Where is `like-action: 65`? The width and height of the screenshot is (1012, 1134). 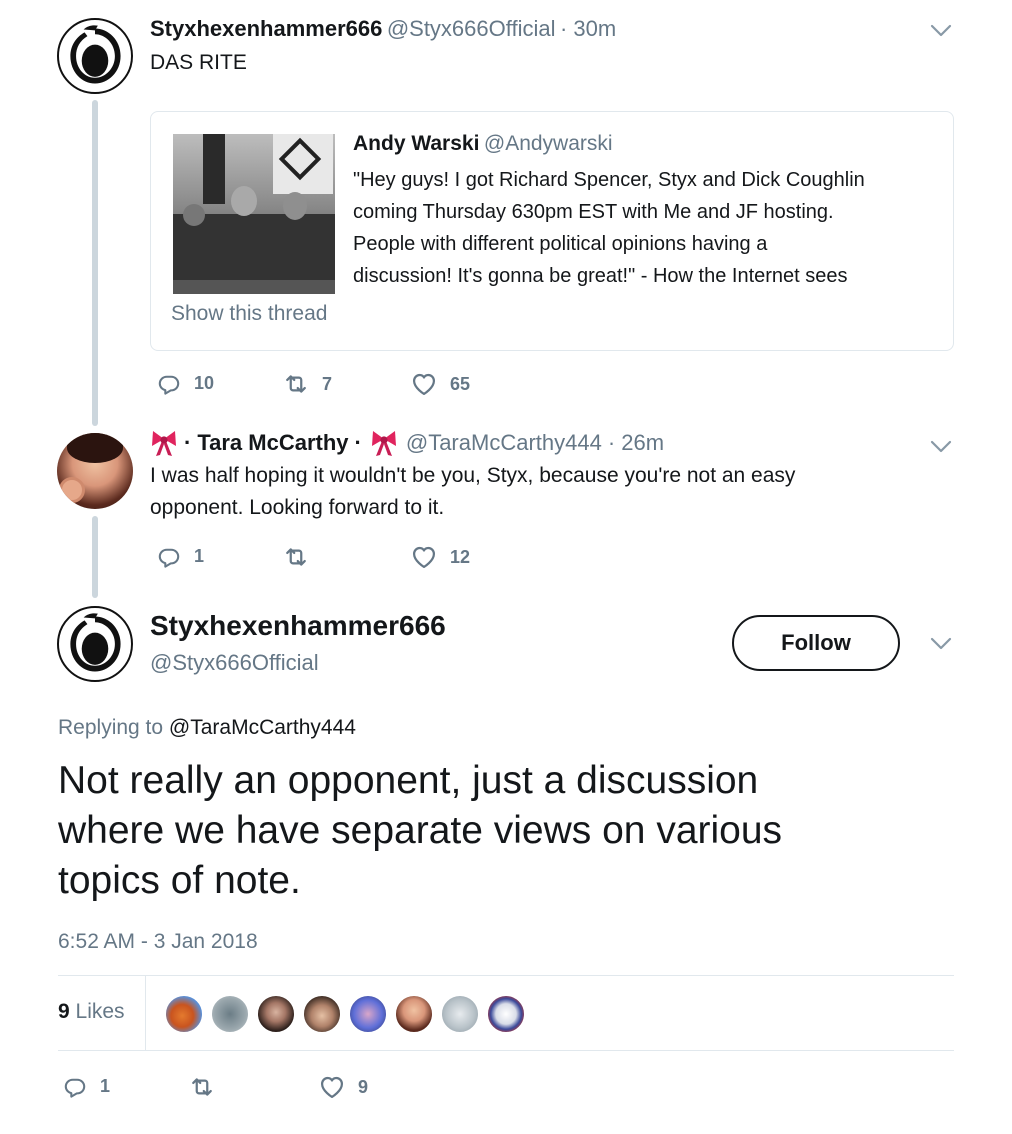
like-action: 65 is located at coordinates (440, 384).